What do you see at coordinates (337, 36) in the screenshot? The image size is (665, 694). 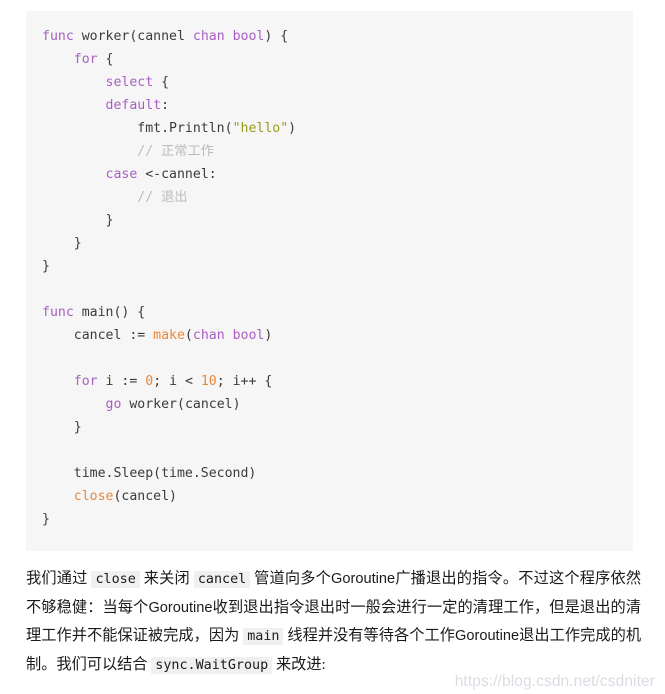 I see `code-line: func worker(cannel chan bool) {` at bounding box center [337, 36].